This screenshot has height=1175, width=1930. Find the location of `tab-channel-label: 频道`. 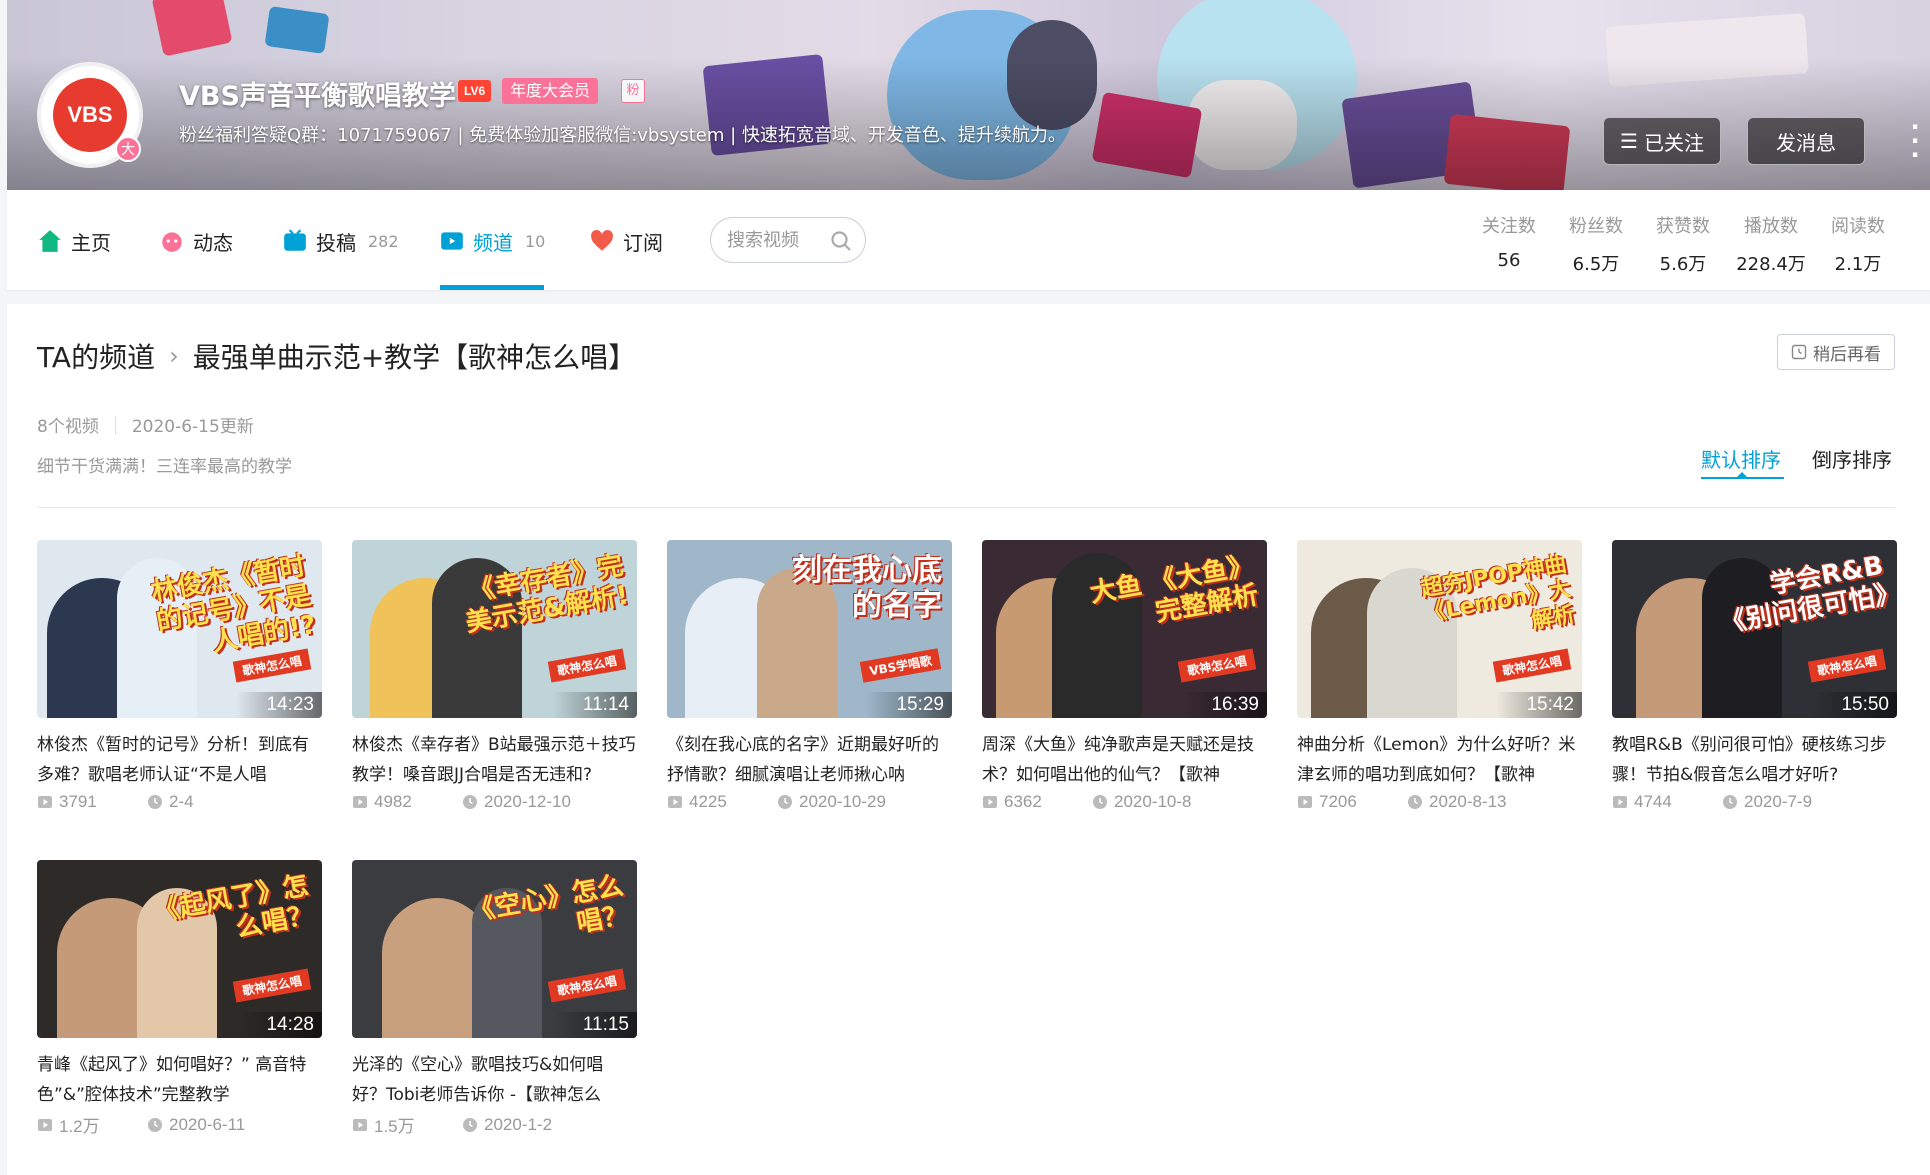

tab-channel-label: 频道 is located at coordinates (493, 242).